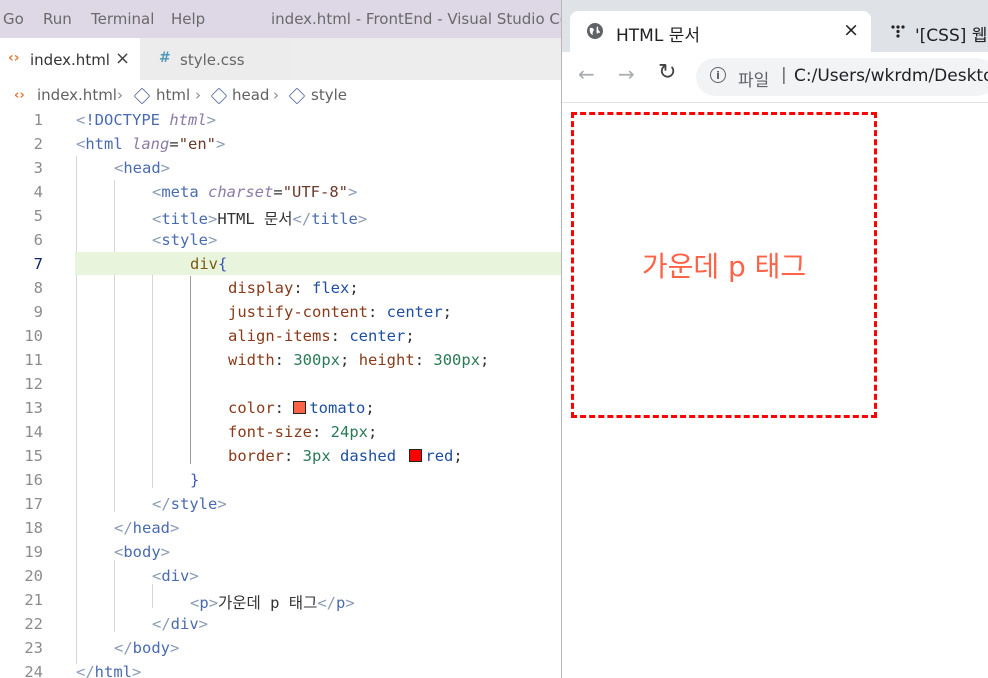 The height and width of the screenshot is (678, 988). Describe the element at coordinates (33, 576) in the screenshot. I see `line-number: 20` at that location.